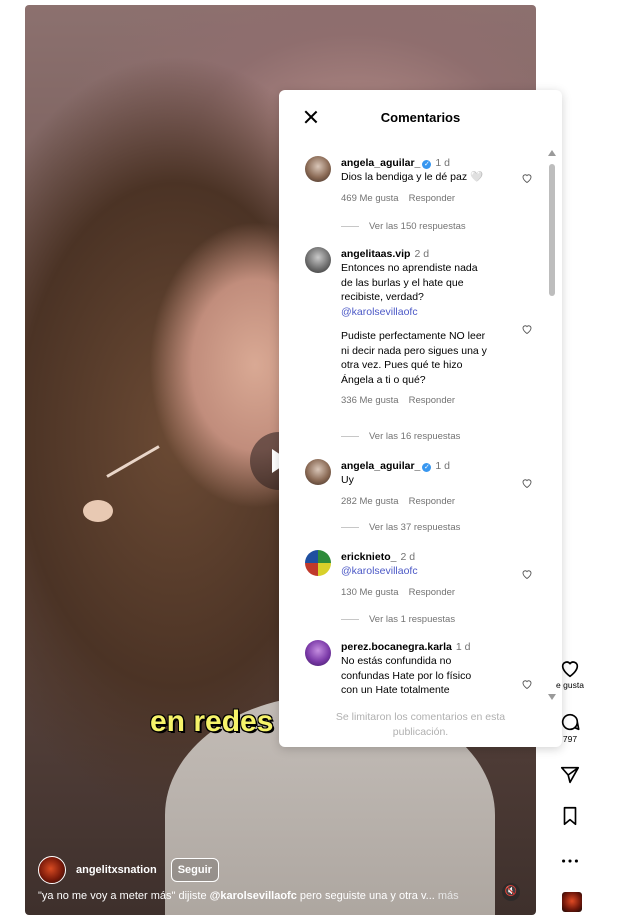  I want to click on scroll-up-arrow-icon, so click(552, 153).